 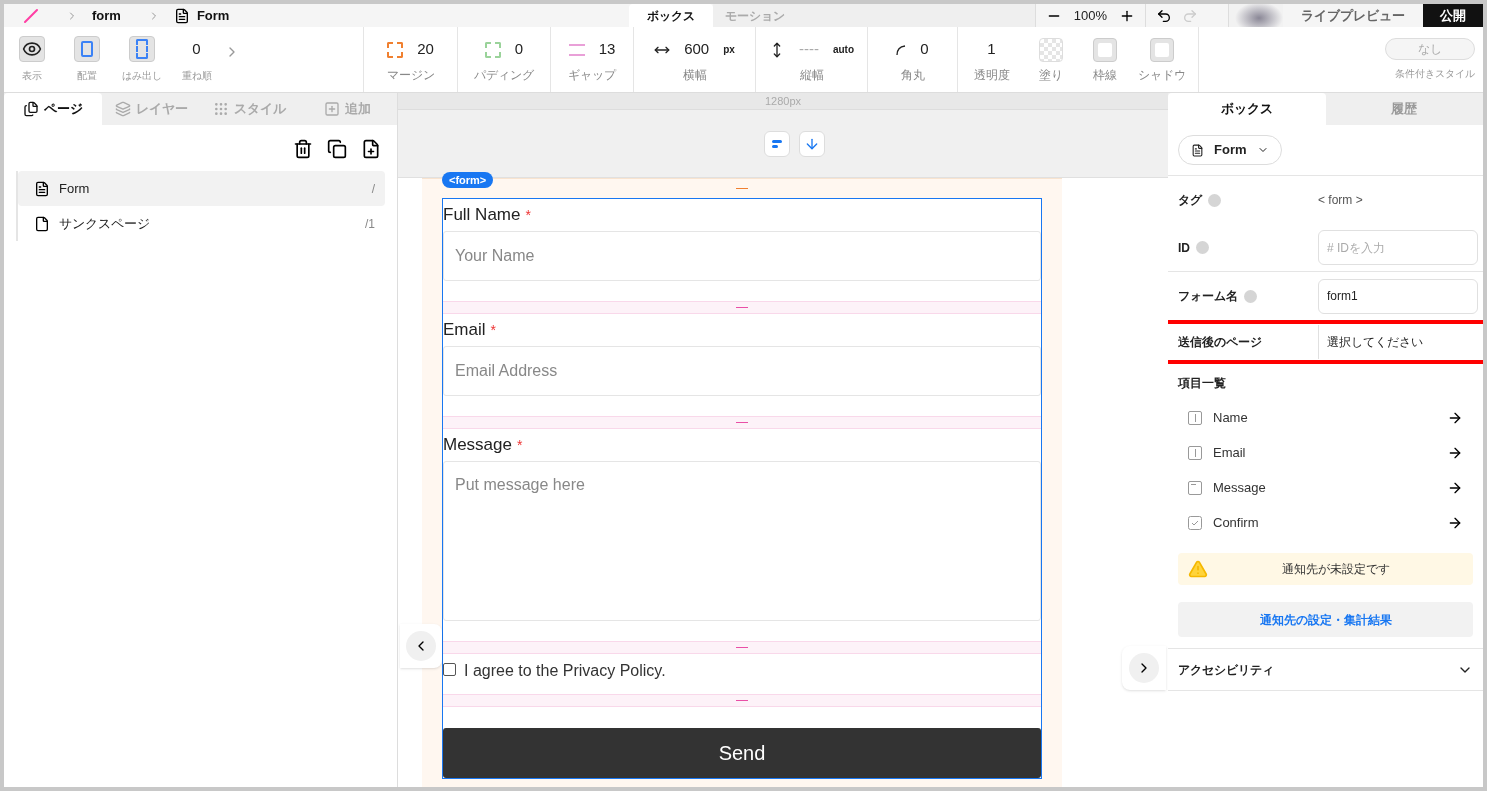 I want to click on overflow-icon, so click(x=141, y=49).